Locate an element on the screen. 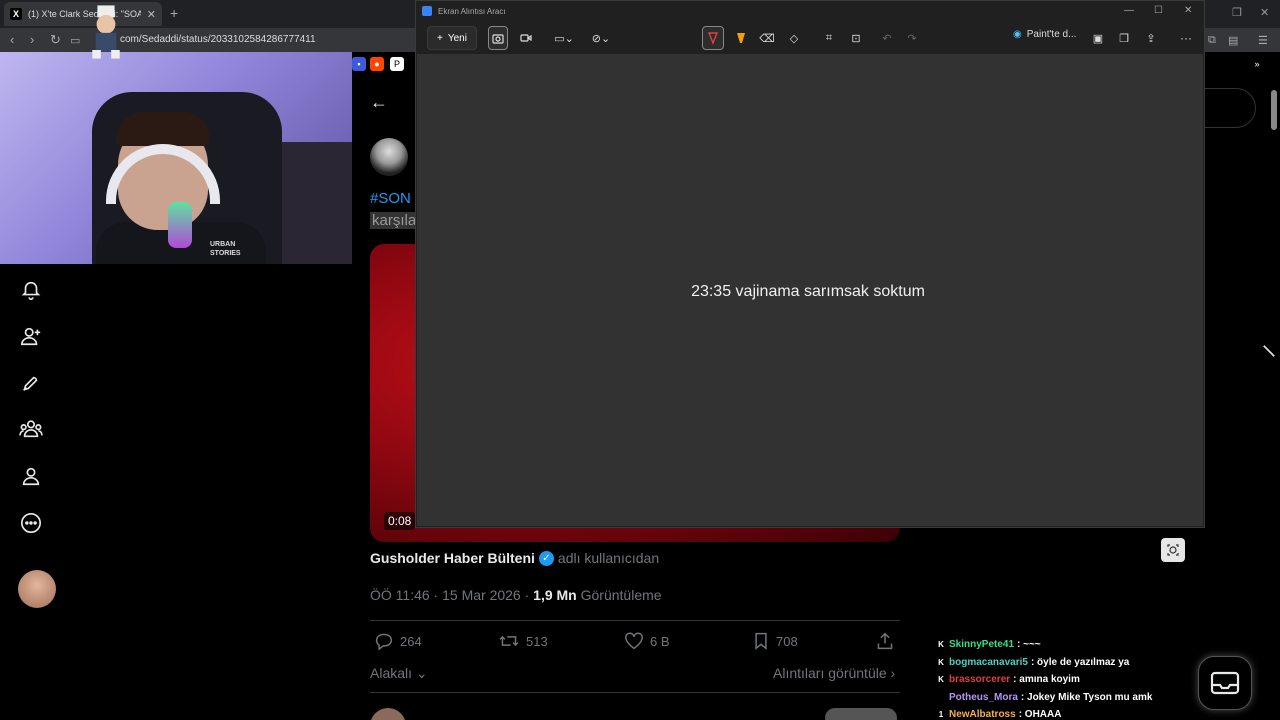 The width and height of the screenshot is (1280, 720). p-icon: P is located at coordinates (397, 64).